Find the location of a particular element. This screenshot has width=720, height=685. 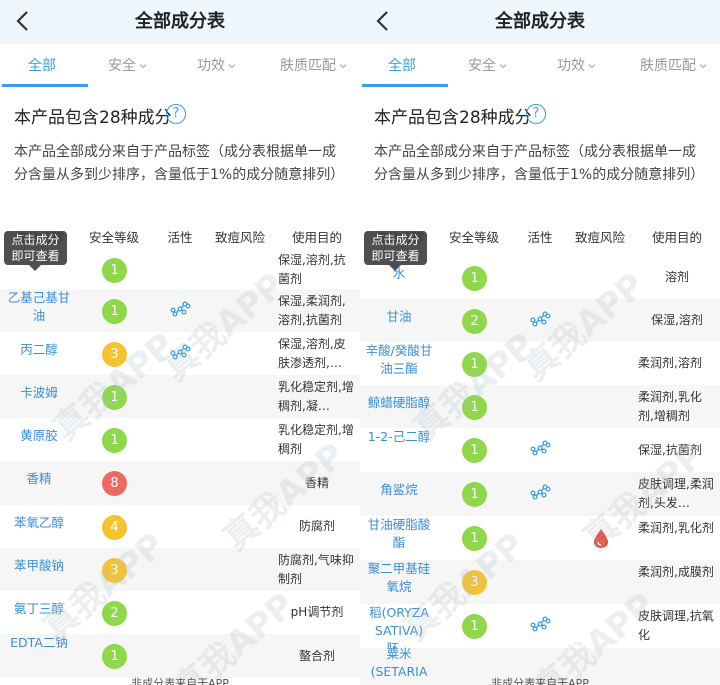

ingredient-row: 甘油 2 保湿,溶剂 is located at coordinates (540, 320).